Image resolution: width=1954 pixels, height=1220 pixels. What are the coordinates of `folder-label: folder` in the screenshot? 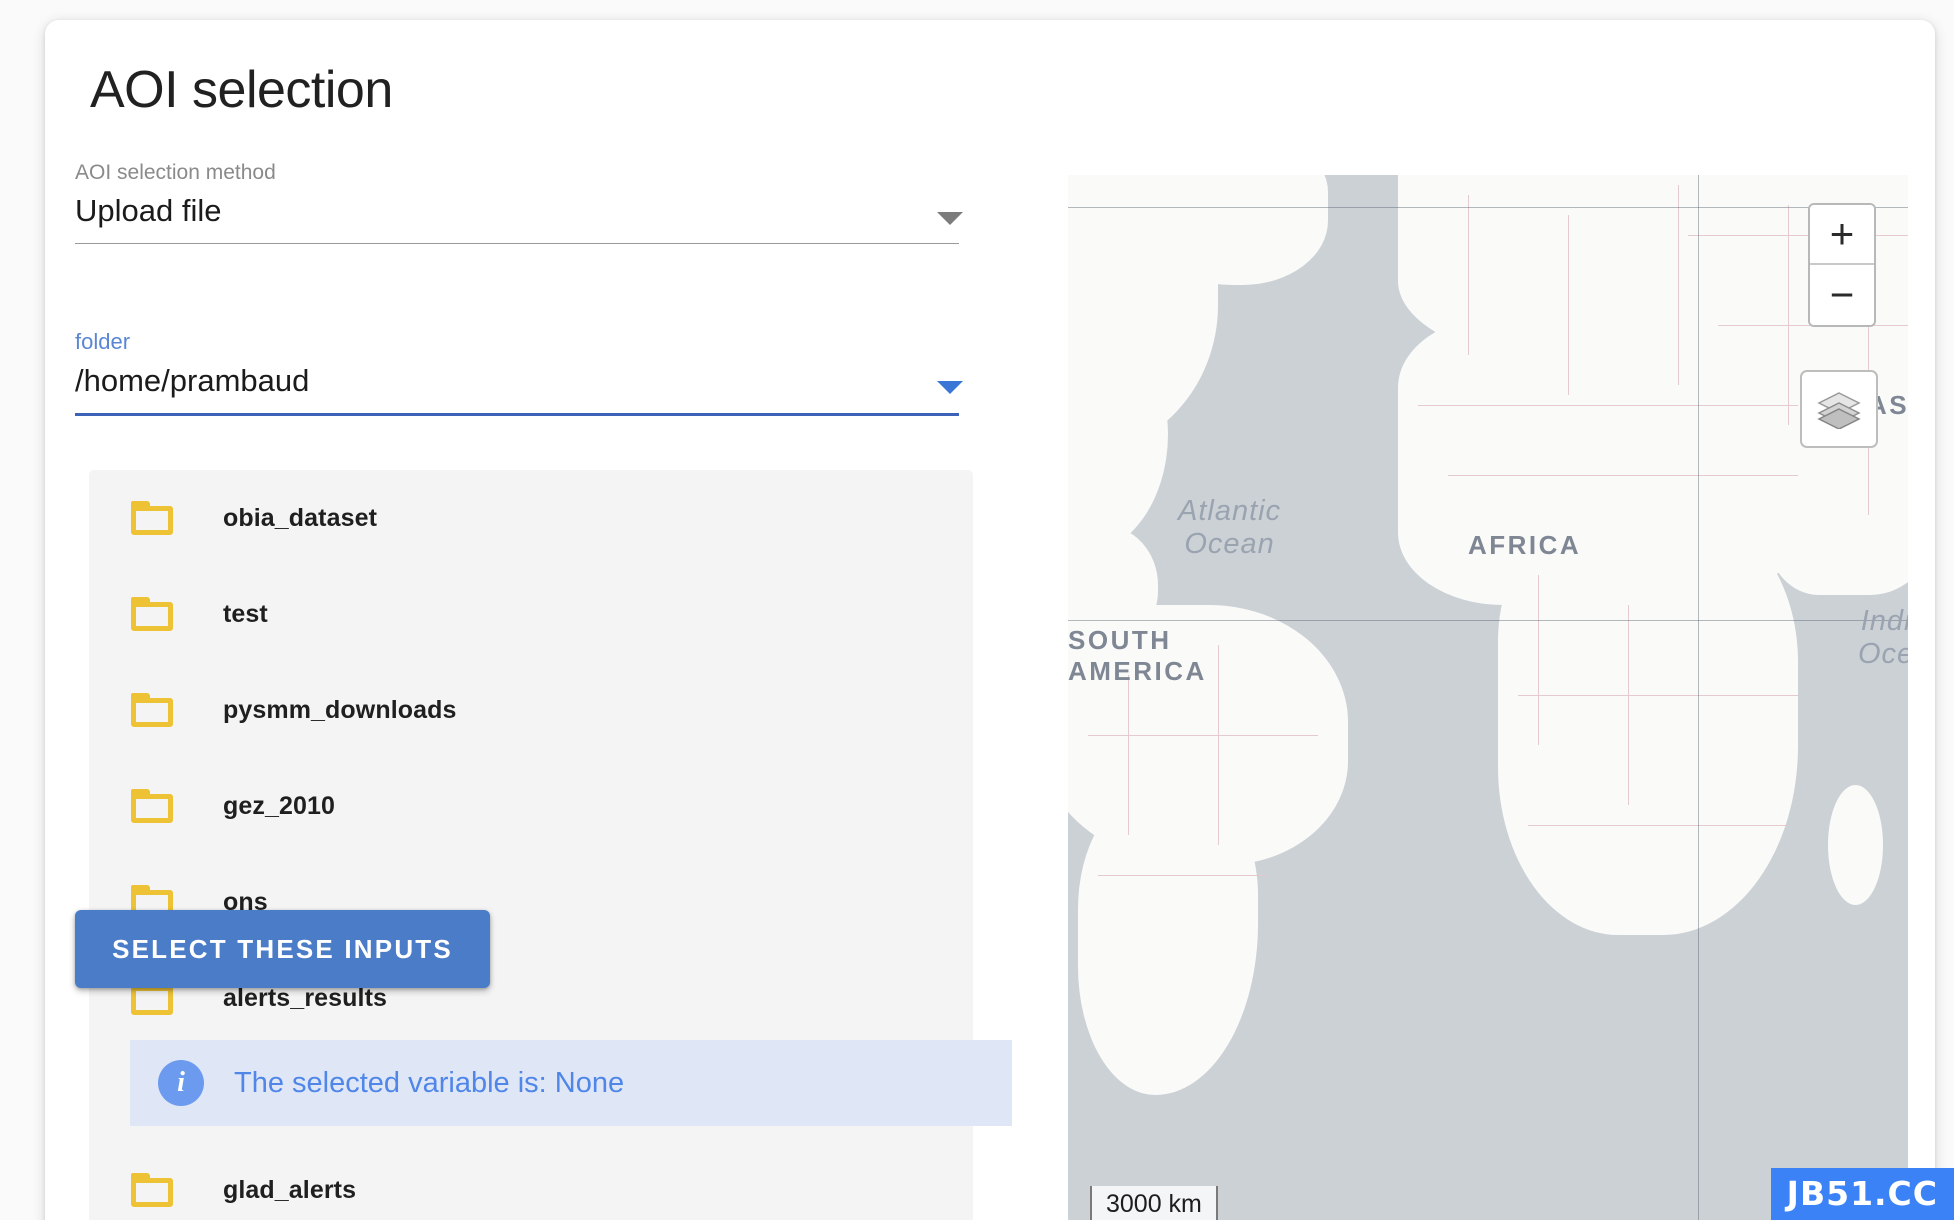 It's located at (103, 341).